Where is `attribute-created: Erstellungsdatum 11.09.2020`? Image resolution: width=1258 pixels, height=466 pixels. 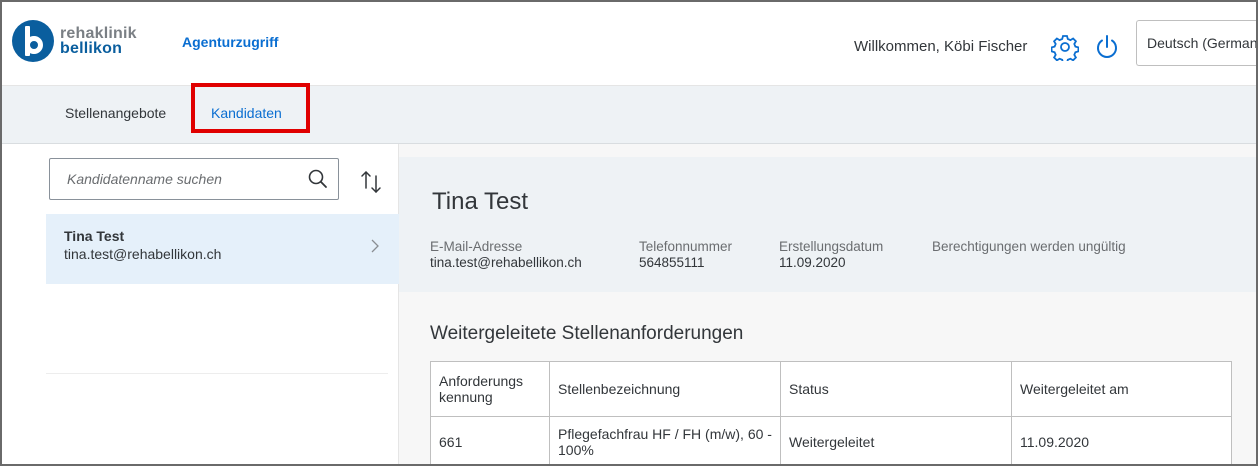
attribute-created: Erstellungsdatum 11.09.2020 is located at coordinates (831, 255).